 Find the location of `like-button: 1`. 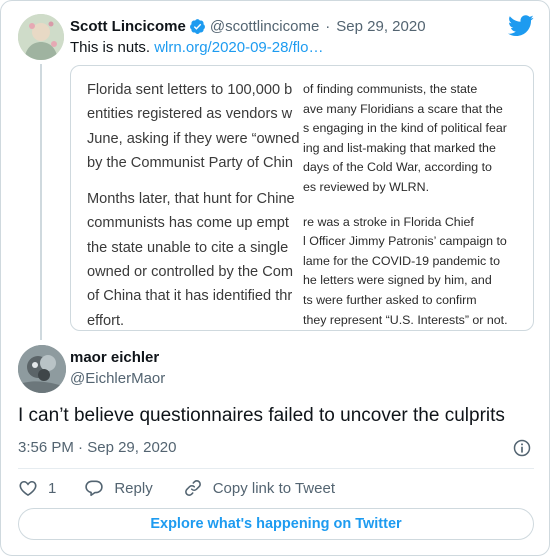

like-button: 1 is located at coordinates (37, 488).